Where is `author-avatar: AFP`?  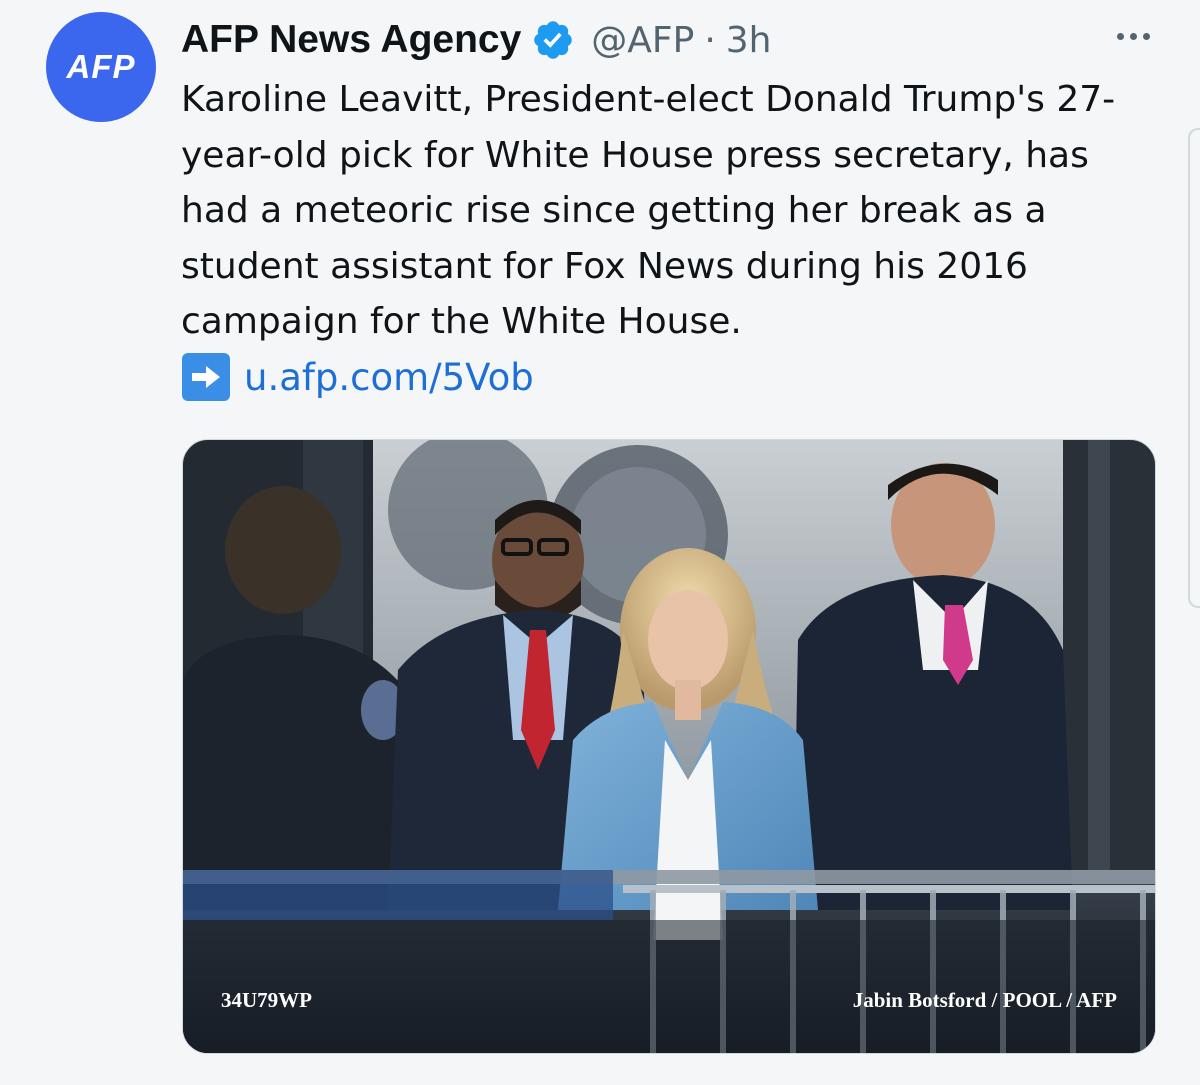 author-avatar: AFP is located at coordinates (101, 67).